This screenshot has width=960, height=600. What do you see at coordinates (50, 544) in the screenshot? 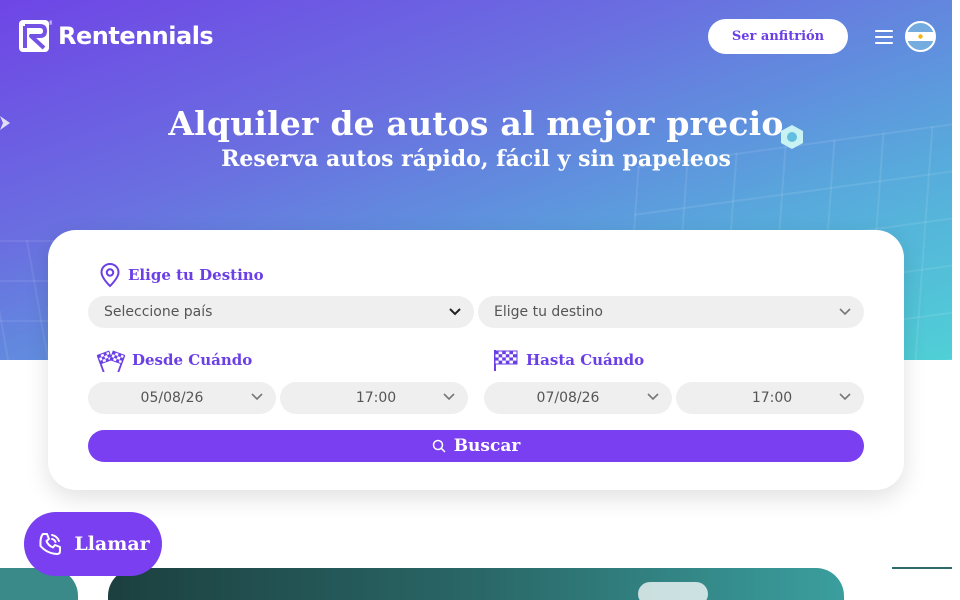
I see `phone-call-icon` at bounding box center [50, 544].